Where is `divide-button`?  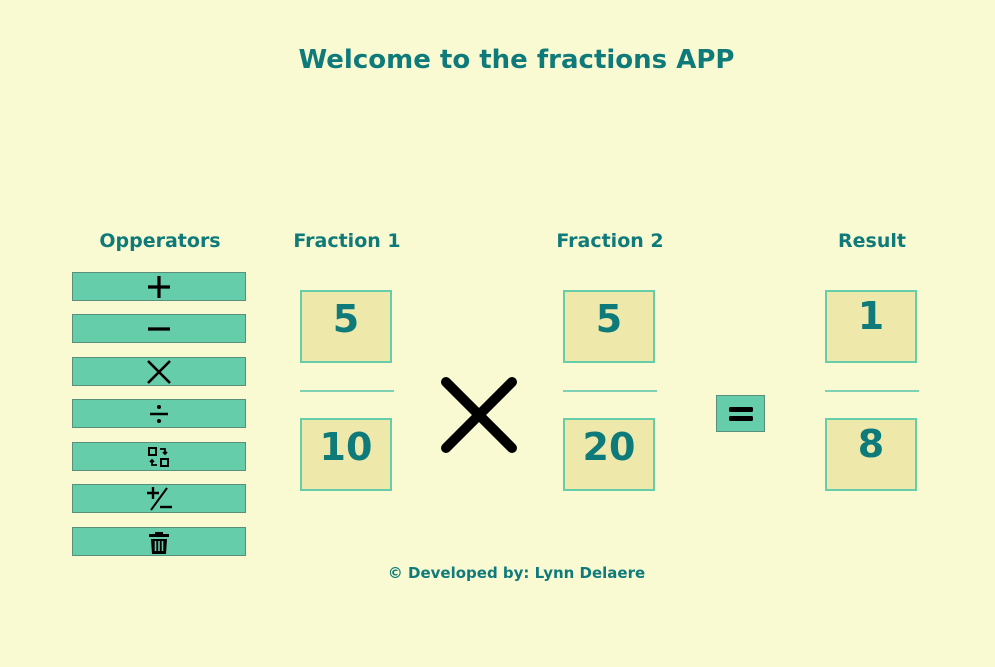 divide-button is located at coordinates (159, 413).